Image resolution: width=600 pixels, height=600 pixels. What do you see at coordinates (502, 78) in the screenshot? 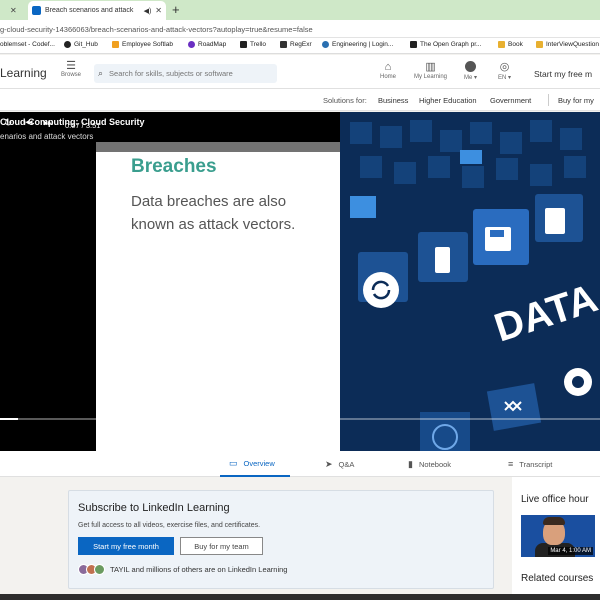
I see `nav-language-label: EN` at bounding box center [502, 78].